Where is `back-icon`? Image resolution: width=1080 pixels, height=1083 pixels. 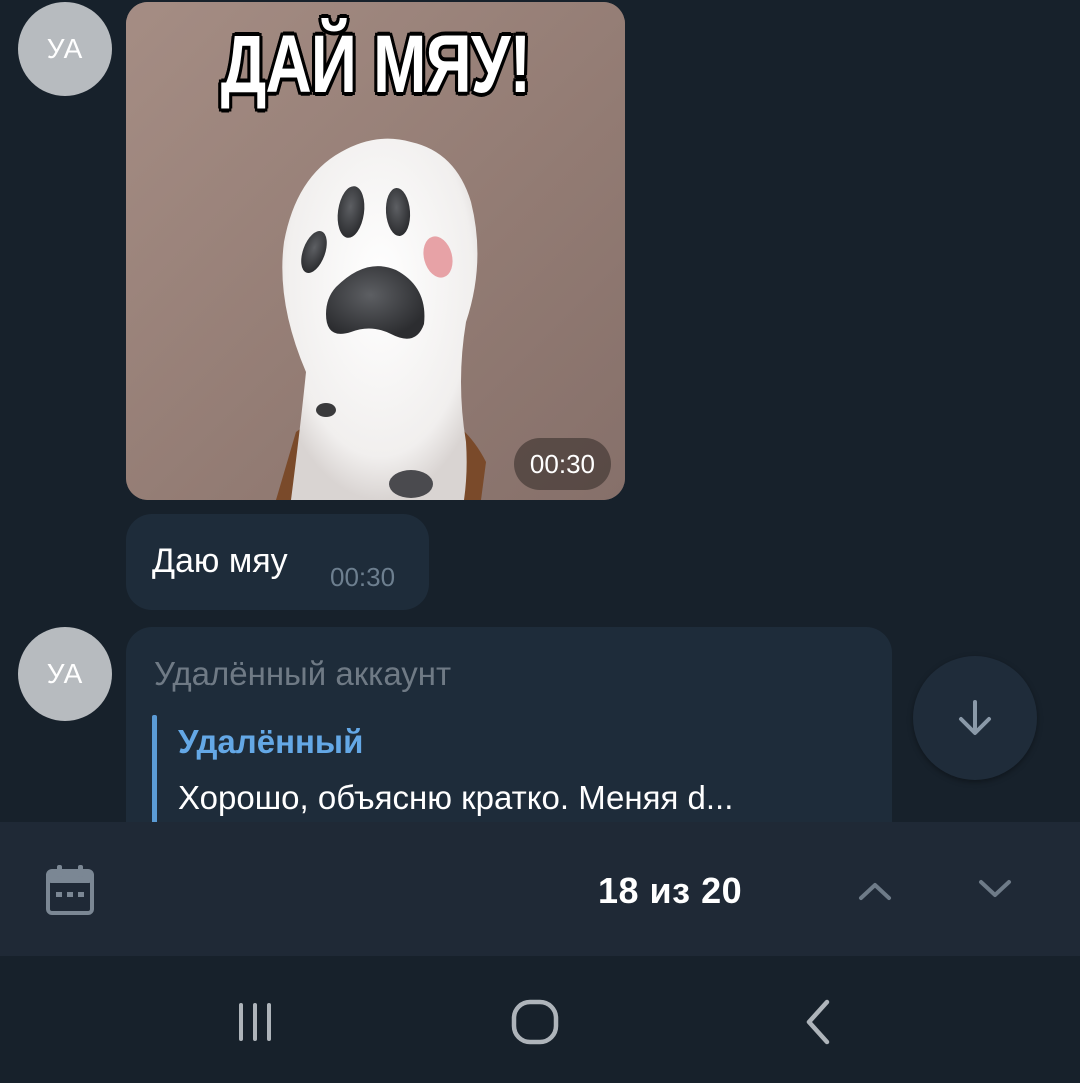 back-icon is located at coordinates (818, 1022).